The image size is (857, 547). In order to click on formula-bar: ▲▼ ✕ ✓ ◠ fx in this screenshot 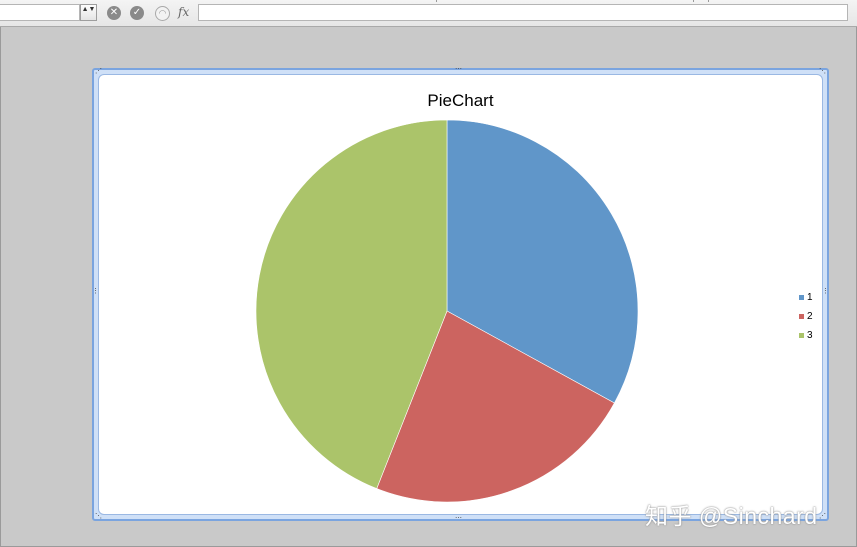, I will do `click(428, 13)`.